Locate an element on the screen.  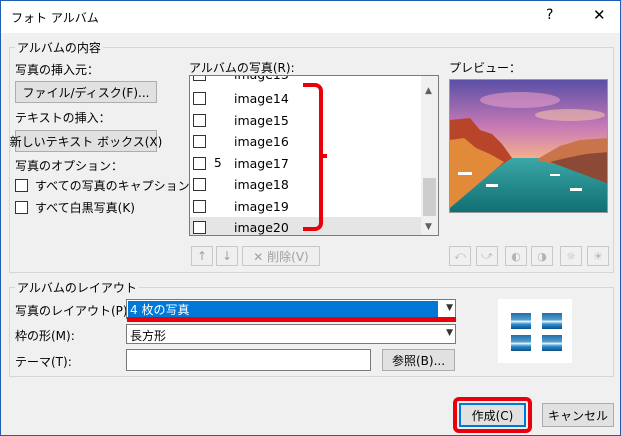
photo-options-label: 写真のオプション： is located at coordinates (69, 166).